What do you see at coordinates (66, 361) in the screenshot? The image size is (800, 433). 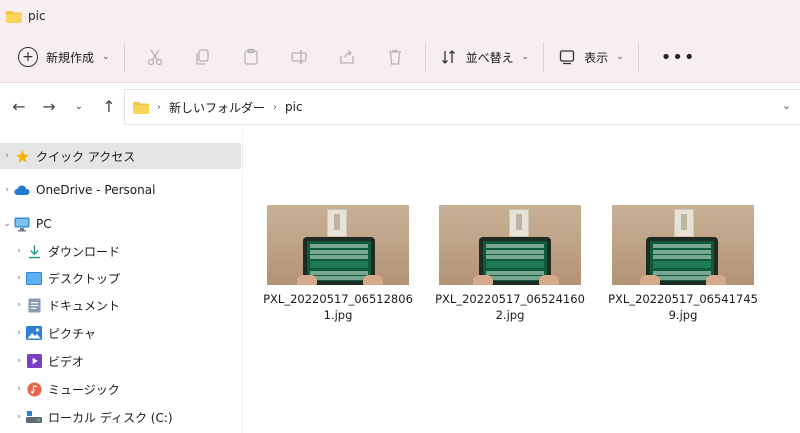 I see `sidebar-item-label: ビデオ` at bounding box center [66, 361].